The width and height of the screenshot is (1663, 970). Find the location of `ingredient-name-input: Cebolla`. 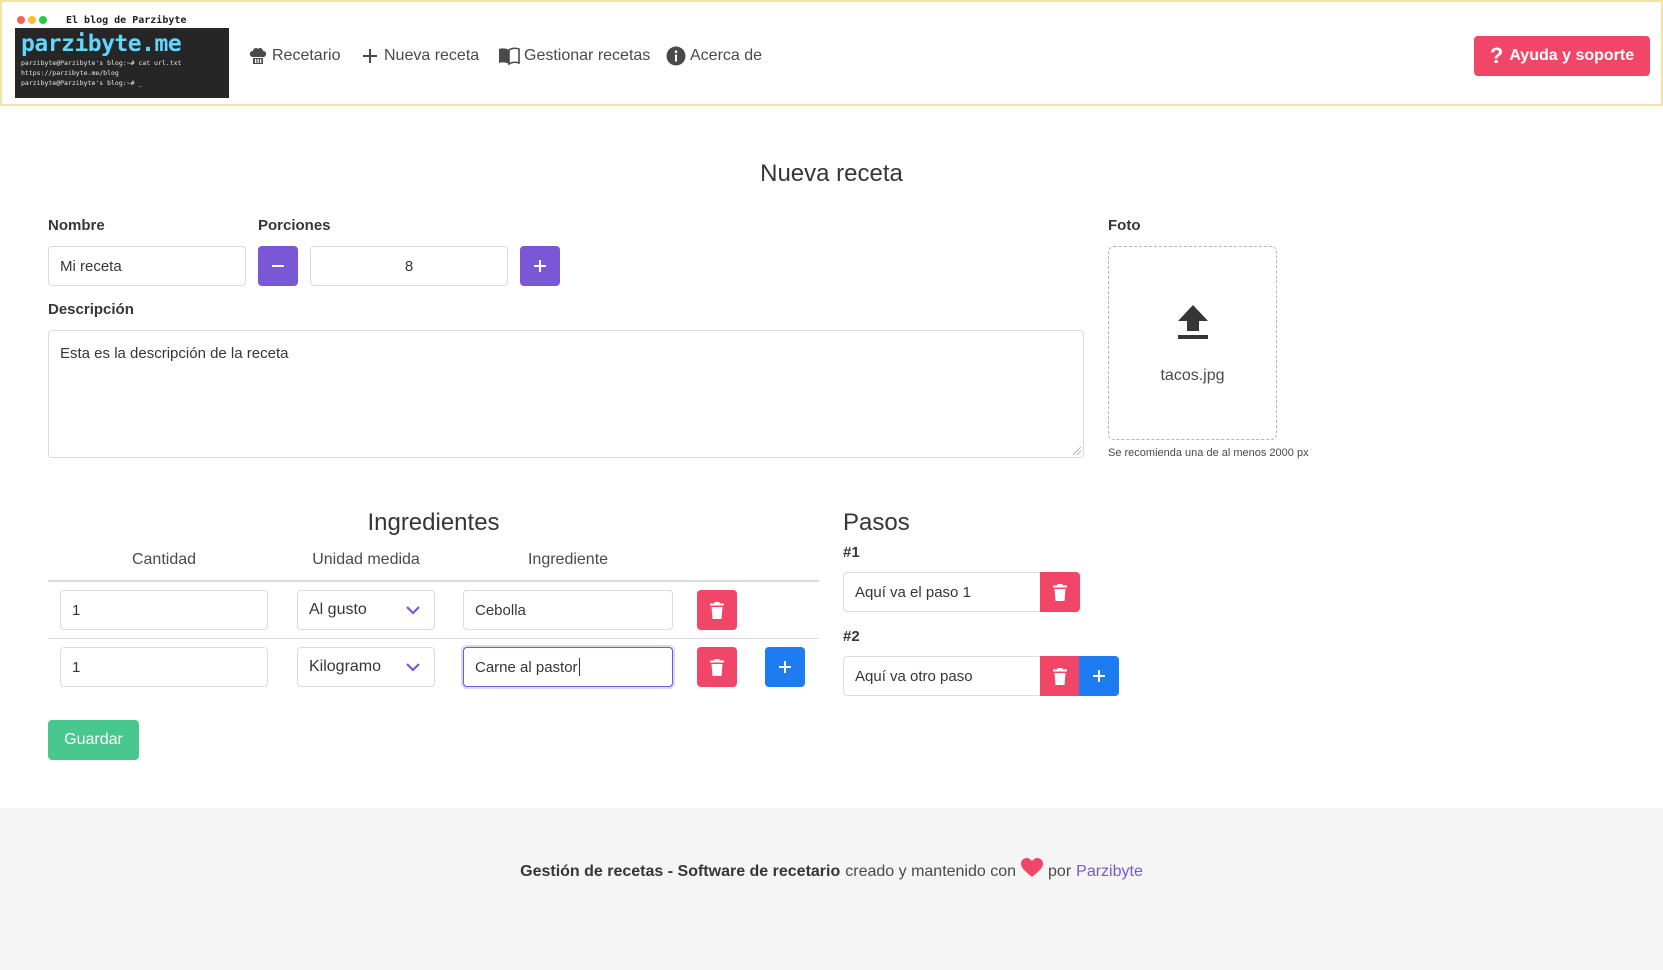

ingredient-name-input: Cebolla is located at coordinates (568, 610).